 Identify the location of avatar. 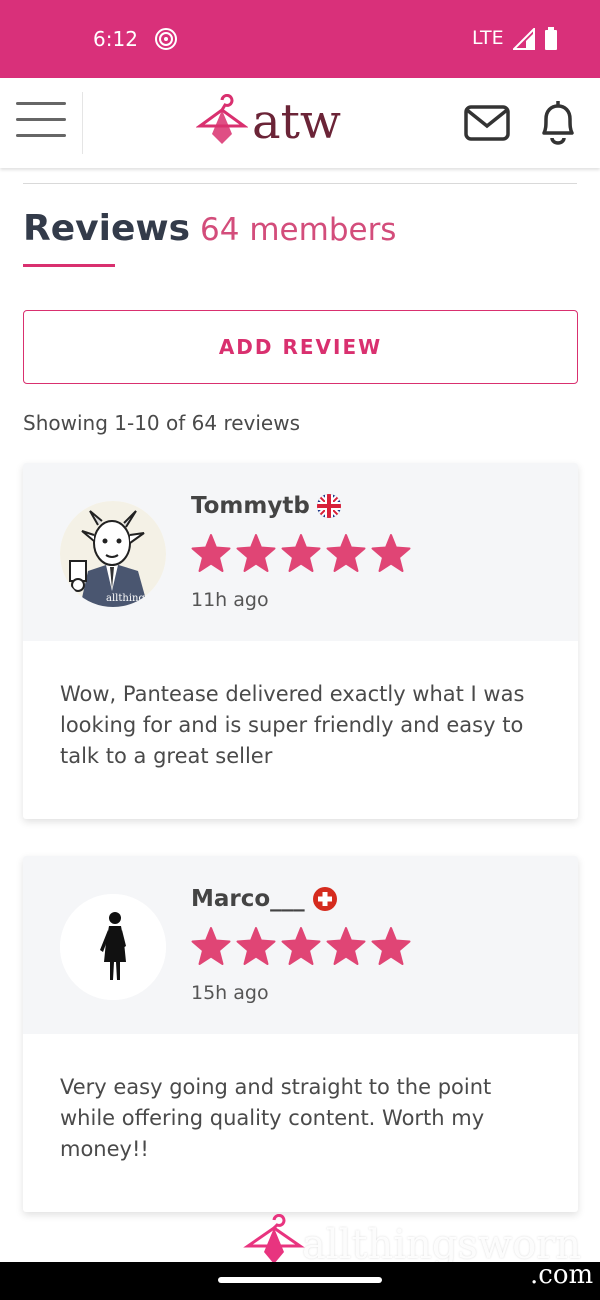
(113, 947).